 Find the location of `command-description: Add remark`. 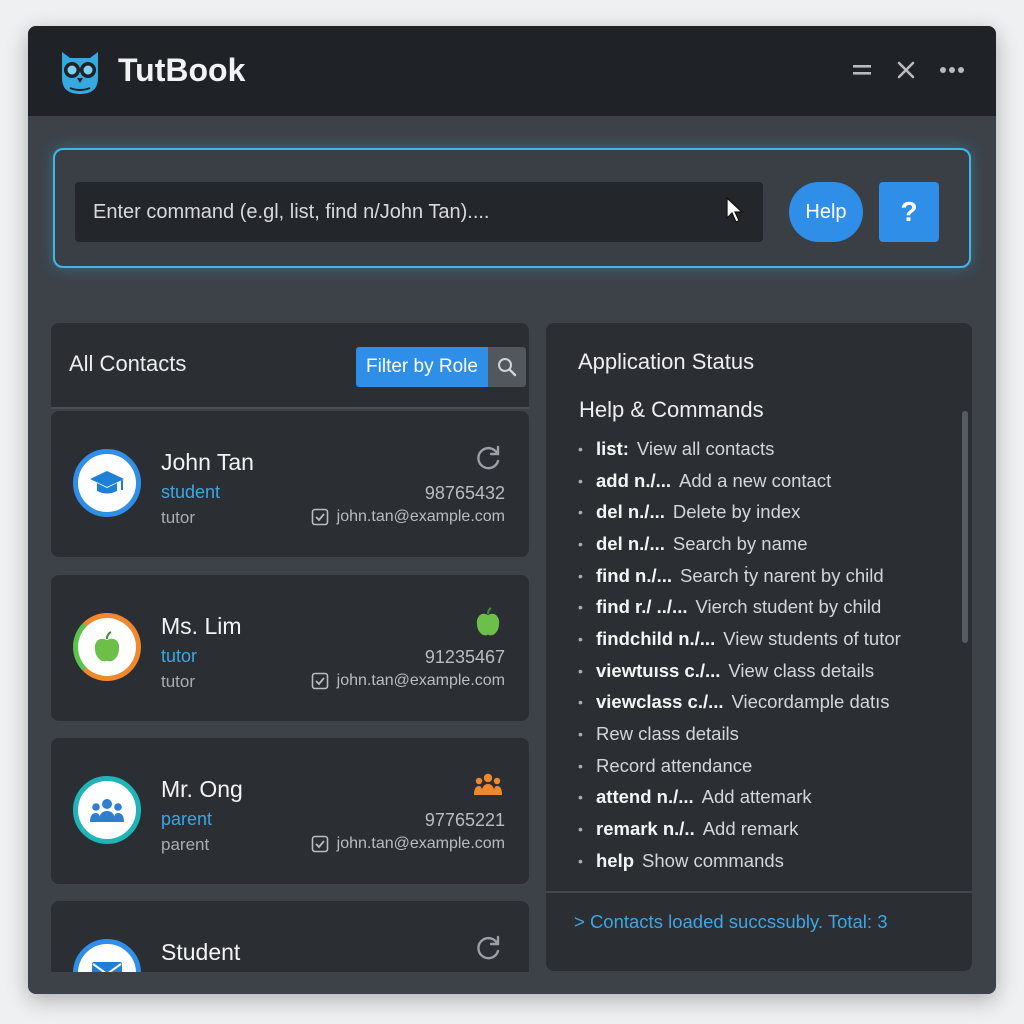

command-description: Add remark is located at coordinates (750, 829).